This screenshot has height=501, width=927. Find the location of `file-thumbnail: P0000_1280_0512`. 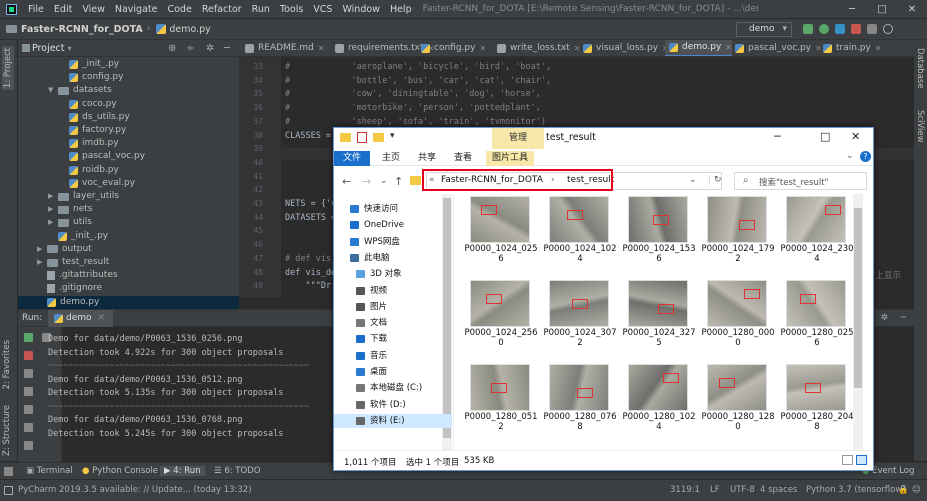

file-thumbnail: P0000_1280_0512 is located at coordinates (500, 399).